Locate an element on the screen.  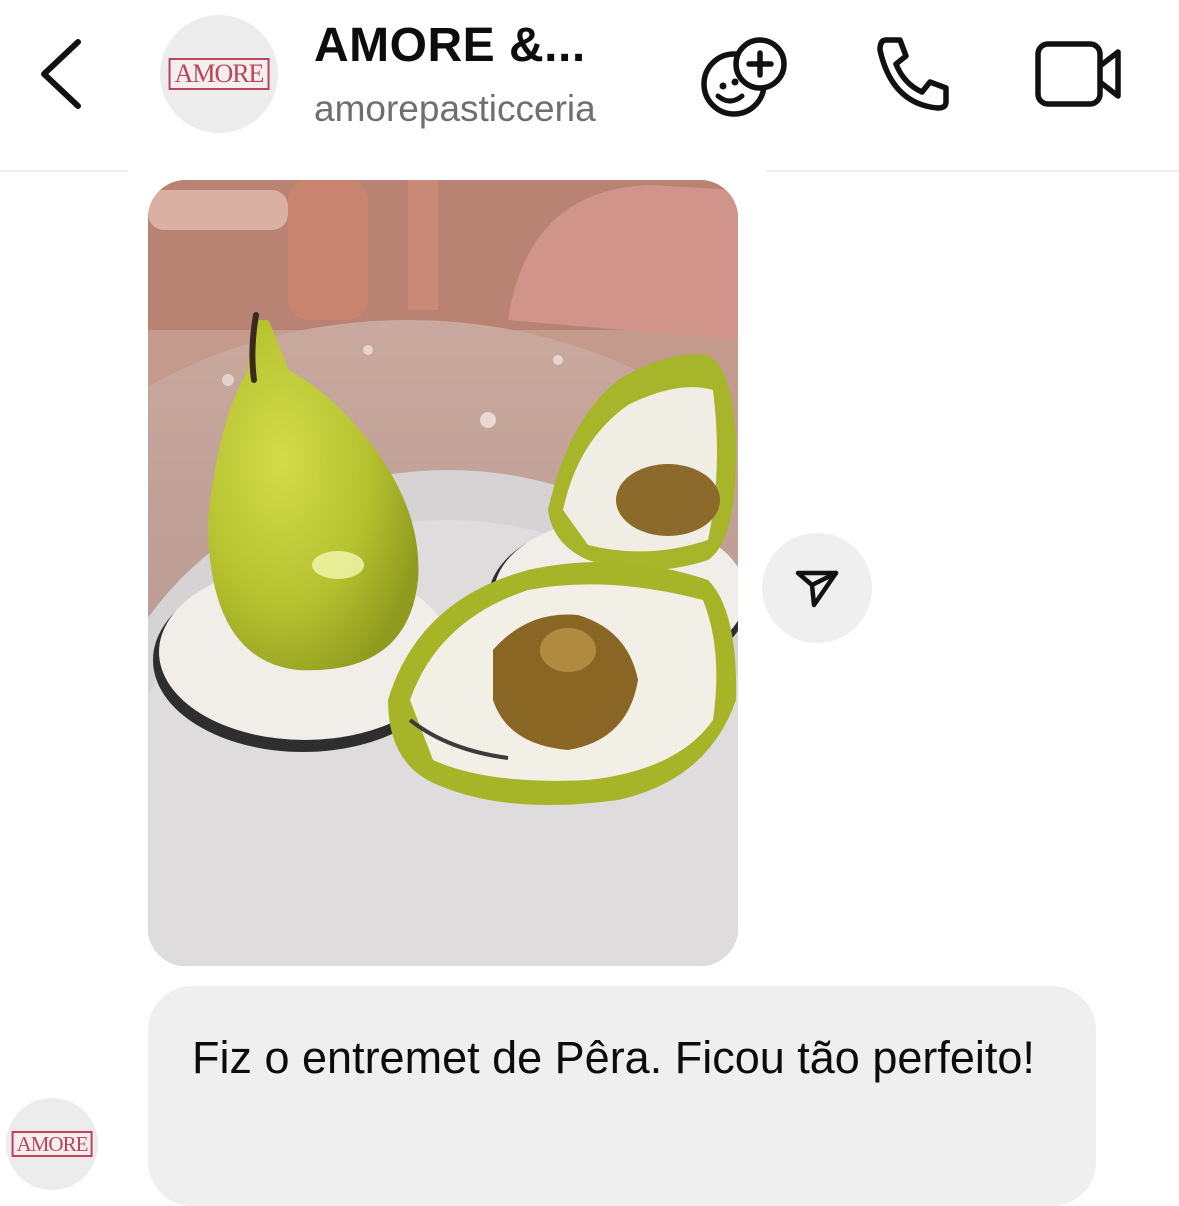
chevron-left-icon is located at coordinates (61, 74).